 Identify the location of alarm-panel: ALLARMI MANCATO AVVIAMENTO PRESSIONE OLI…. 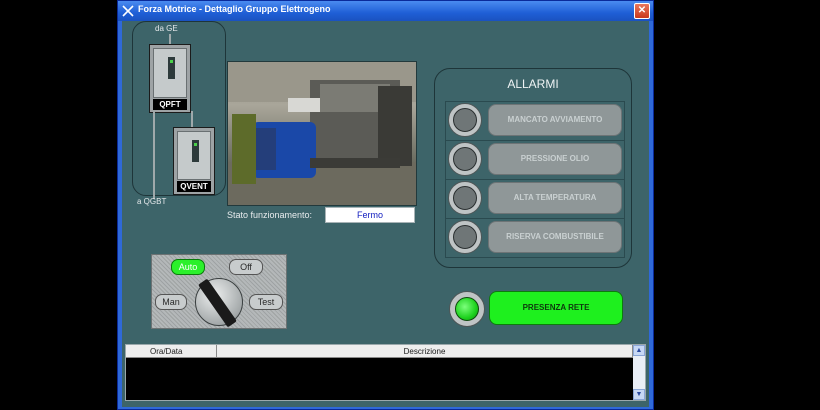
(533, 168).